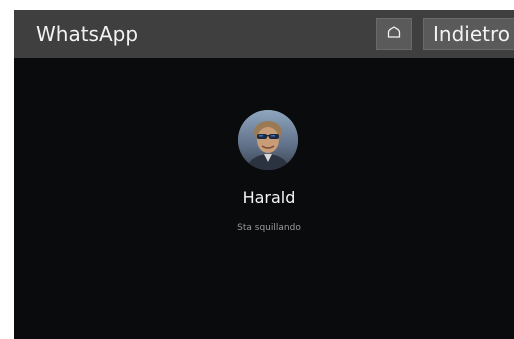  I want to click on home-icon, so click(394, 34).